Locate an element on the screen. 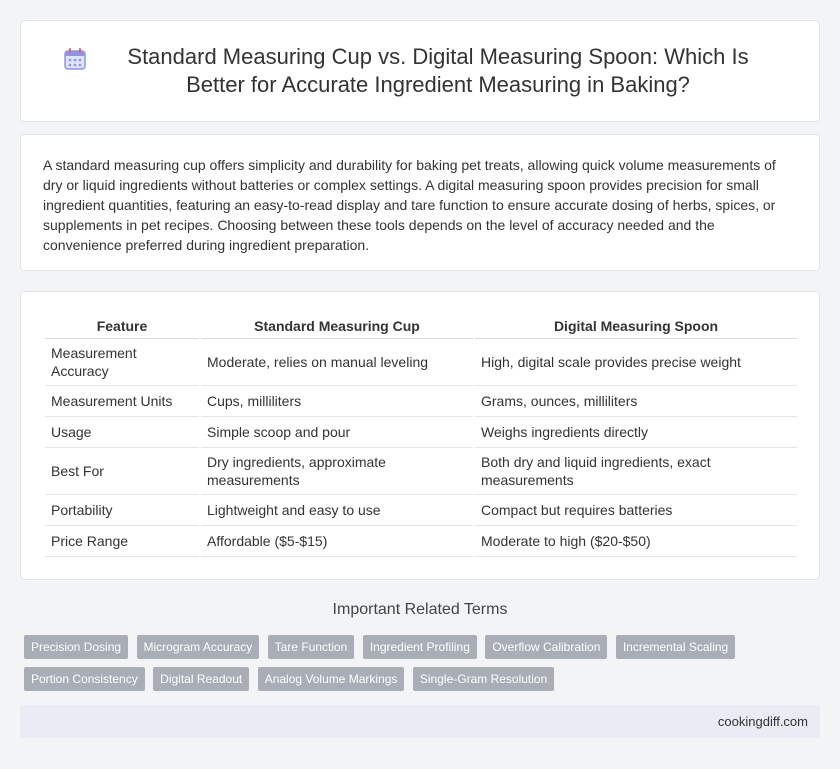 The width and height of the screenshot is (840, 769). table-cell: Measurement Units is located at coordinates (122, 401).